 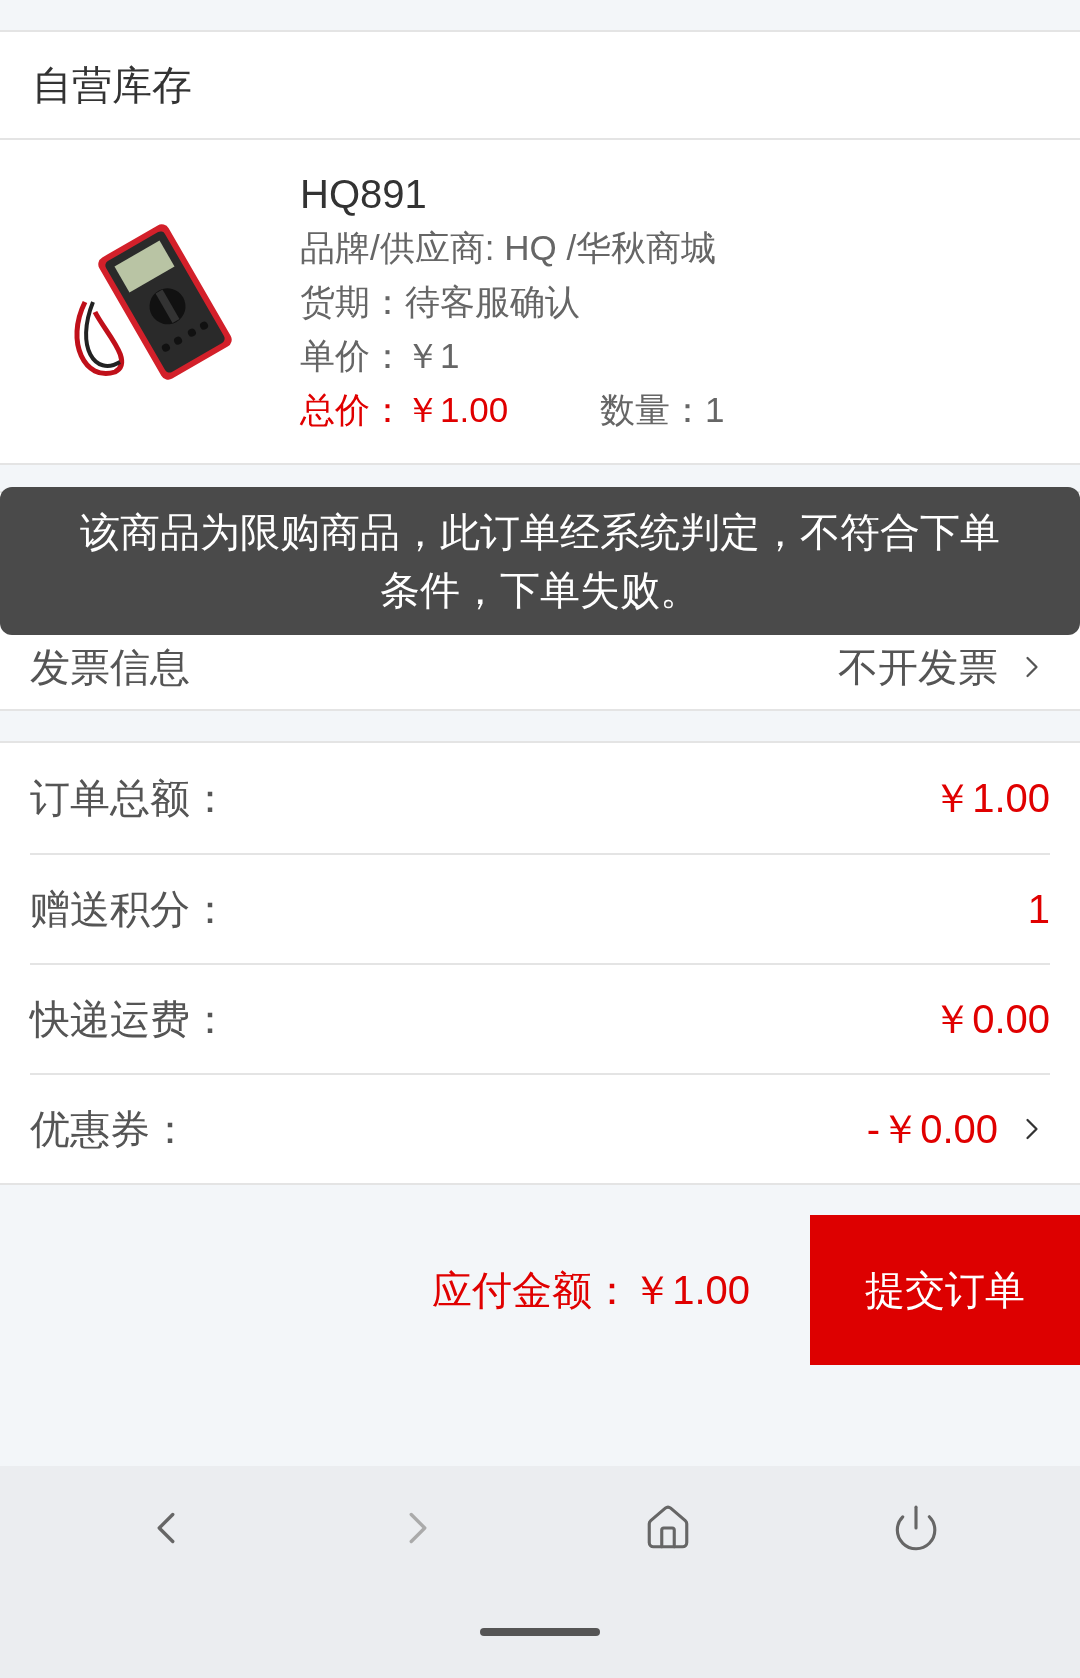 I want to click on error-toast: 该商品为限购商品，此订单经系统判定，不符合下单条件，下单失败。, so click(x=540, y=561).